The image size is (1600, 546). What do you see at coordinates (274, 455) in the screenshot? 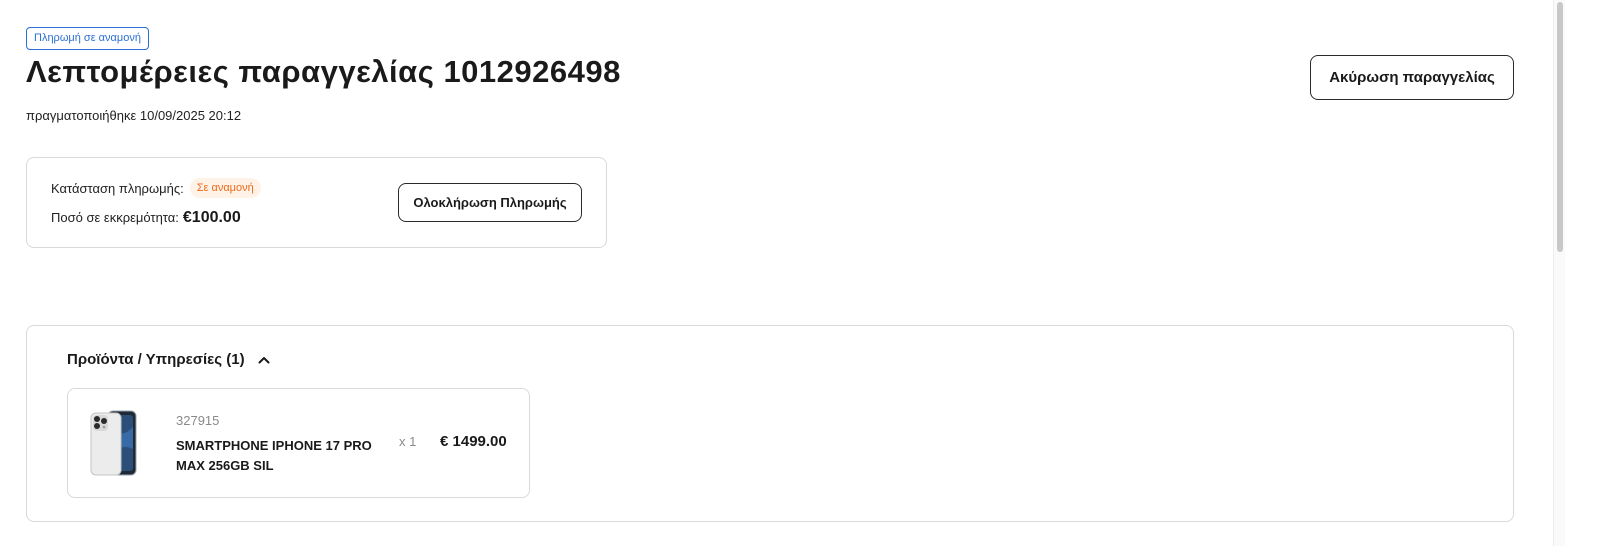
I see `product-name: SMARTPHONE IPHONE 17 PRO MAX 256GB SIL` at bounding box center [274, 455].